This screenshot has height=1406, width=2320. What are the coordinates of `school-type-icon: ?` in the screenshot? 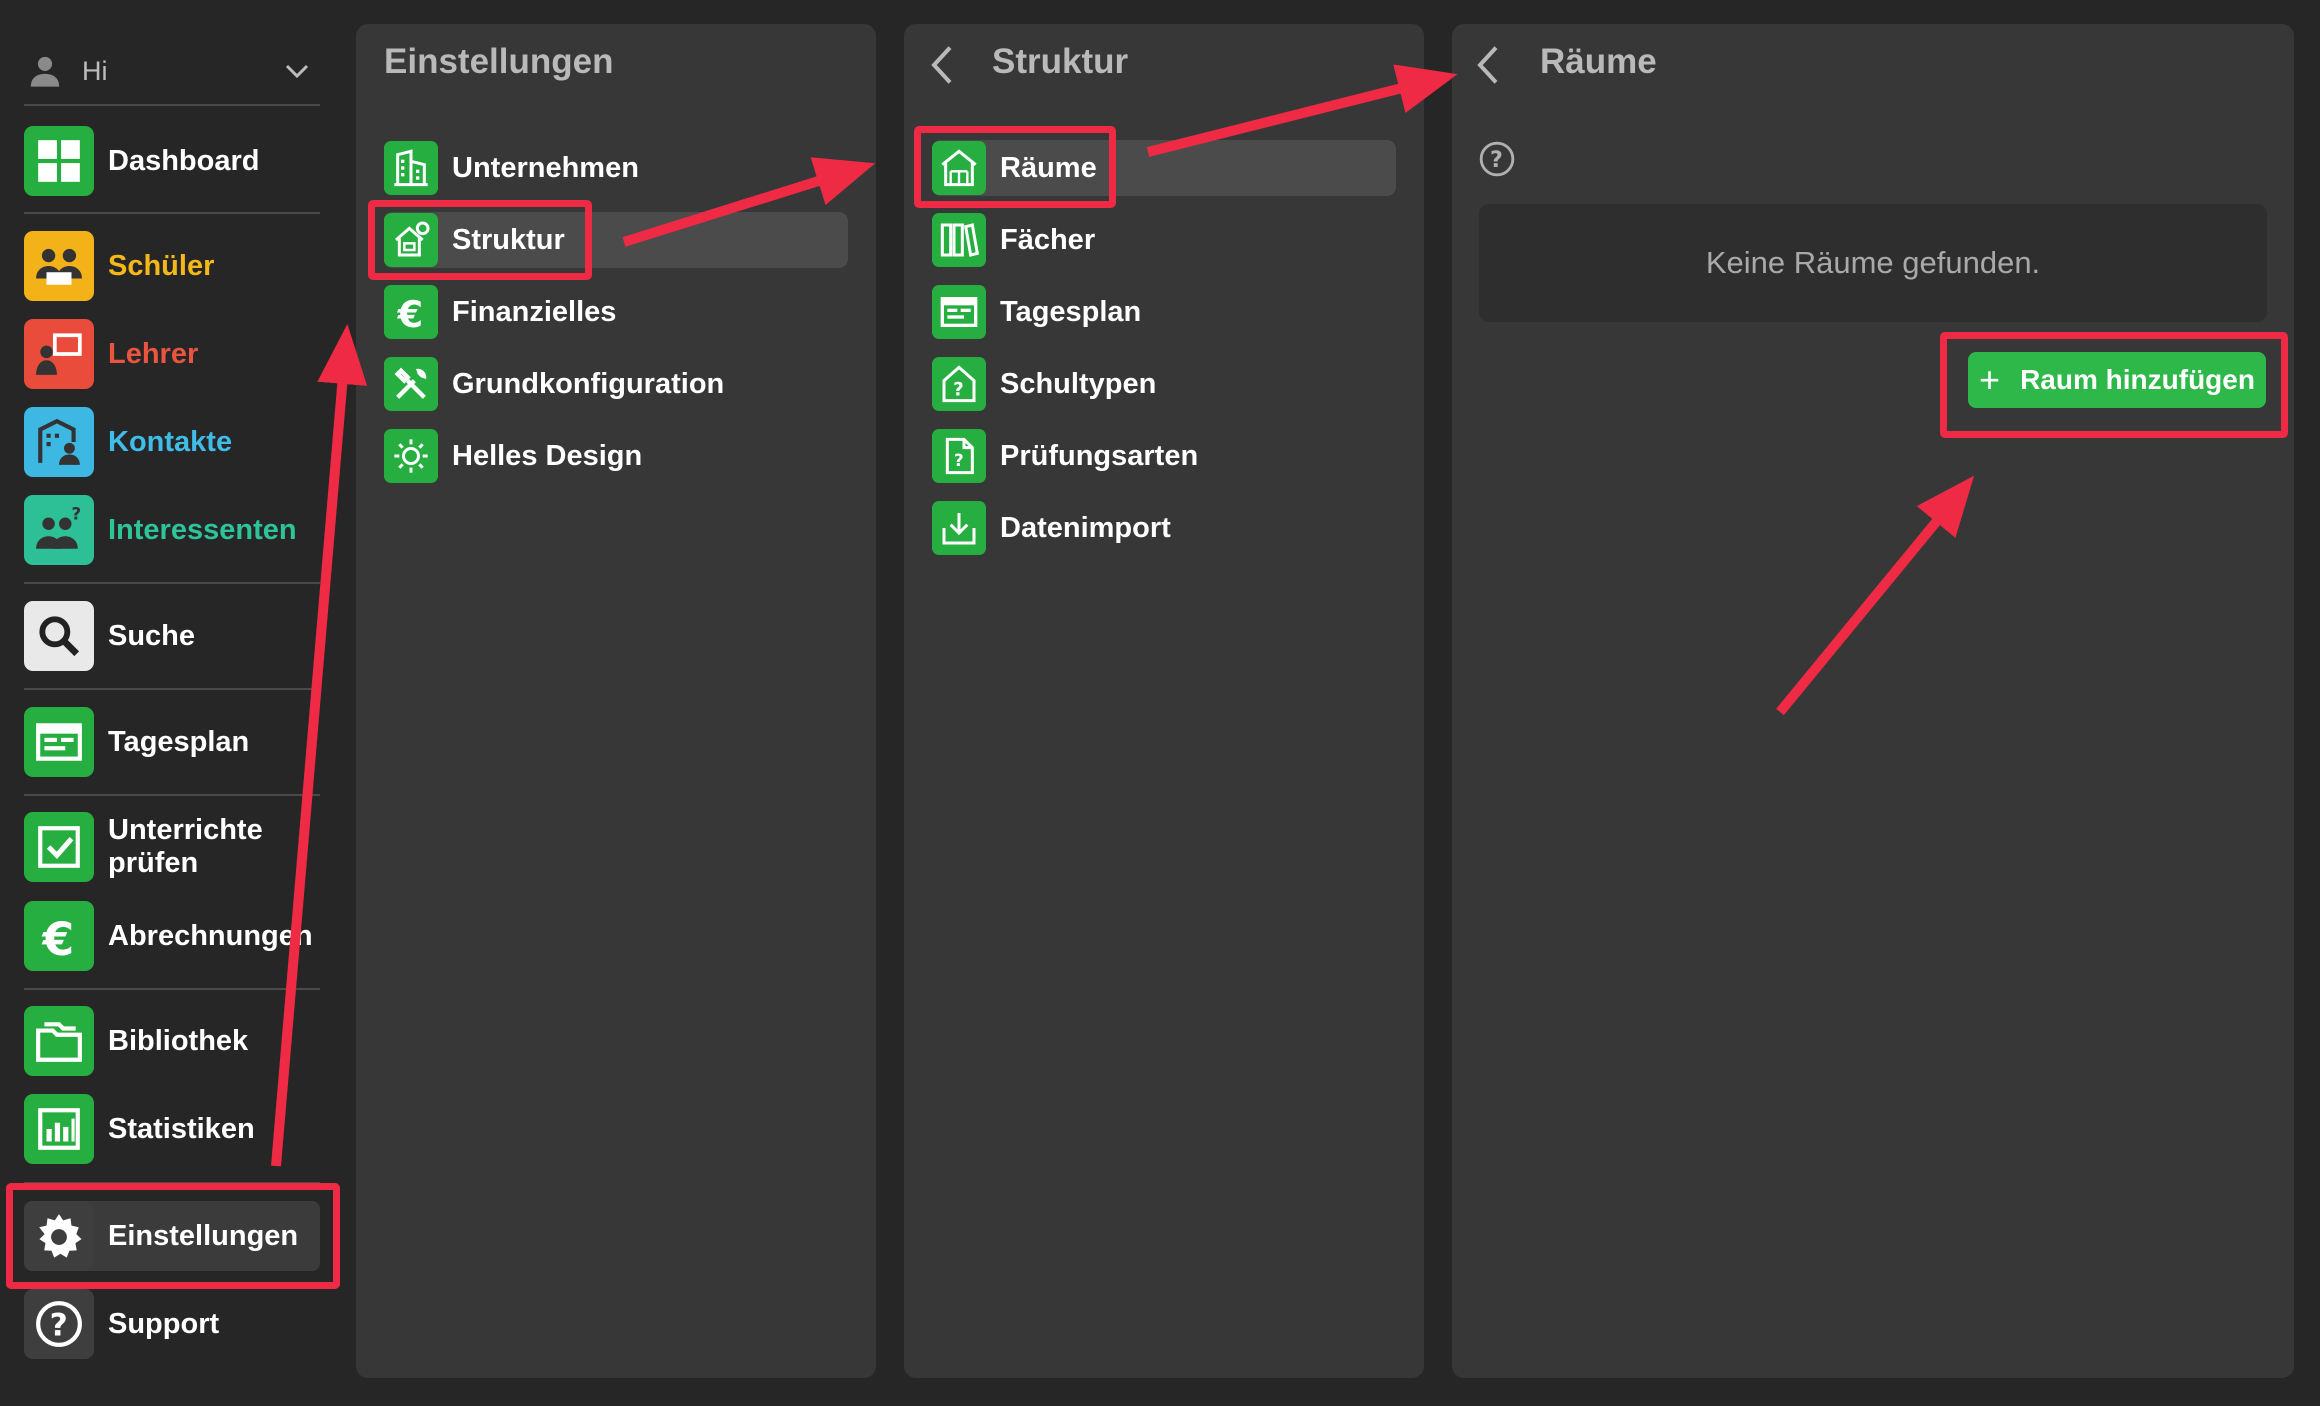 It's located at (959, 384).